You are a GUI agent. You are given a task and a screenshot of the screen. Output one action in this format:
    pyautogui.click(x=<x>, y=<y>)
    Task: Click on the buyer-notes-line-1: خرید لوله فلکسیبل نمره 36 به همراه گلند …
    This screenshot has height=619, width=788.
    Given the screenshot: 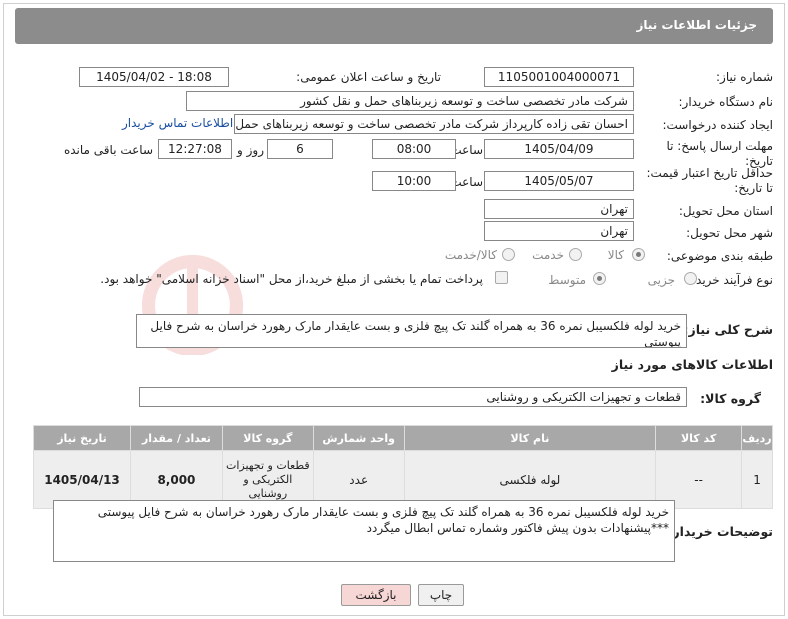 What is the action you would take?
    pyautogui.click(x=383, y=512)
    